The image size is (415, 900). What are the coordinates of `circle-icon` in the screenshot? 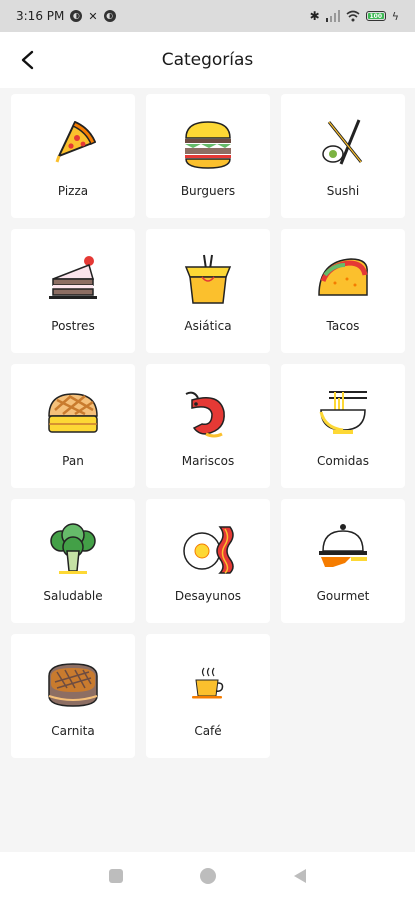 It's located at (207, 876).